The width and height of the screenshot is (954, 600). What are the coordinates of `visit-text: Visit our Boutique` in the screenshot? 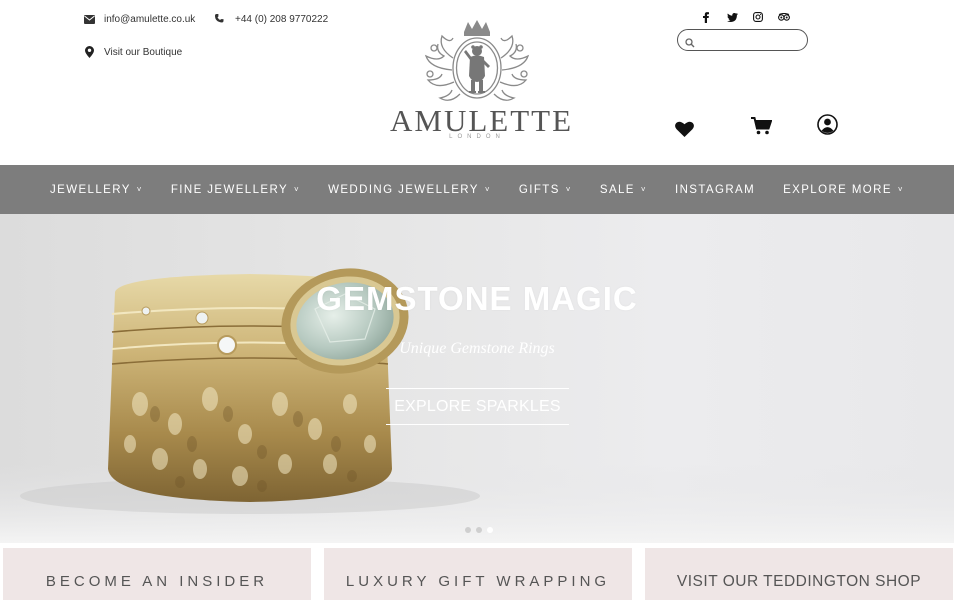 It's located at (143, 52).